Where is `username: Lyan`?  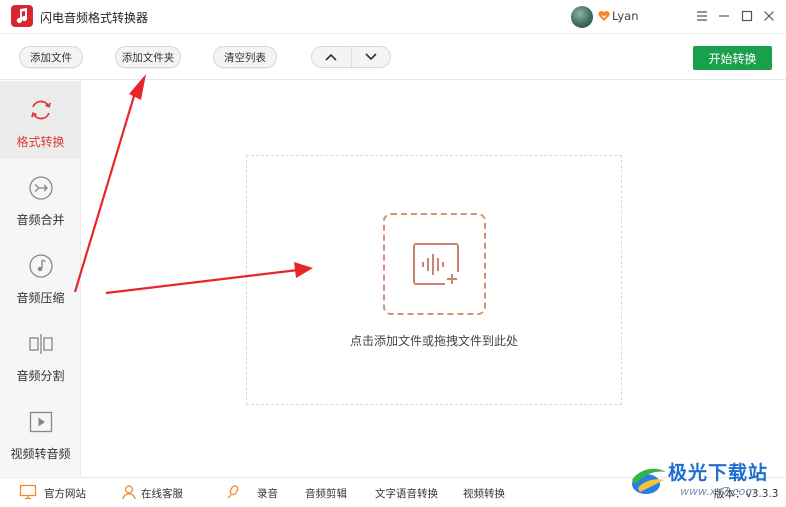
username: Lyan is located at coordinates (625, 16).